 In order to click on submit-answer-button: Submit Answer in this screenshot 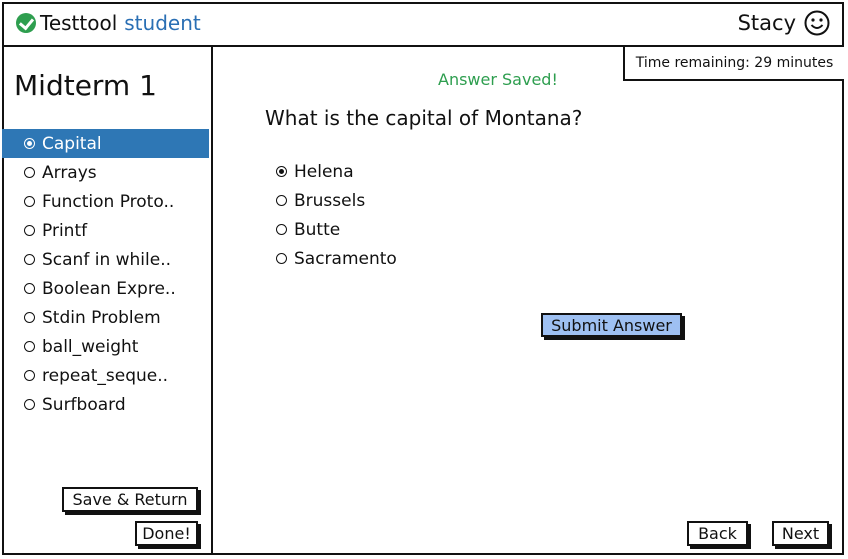, I will do `click(611, 325)`.